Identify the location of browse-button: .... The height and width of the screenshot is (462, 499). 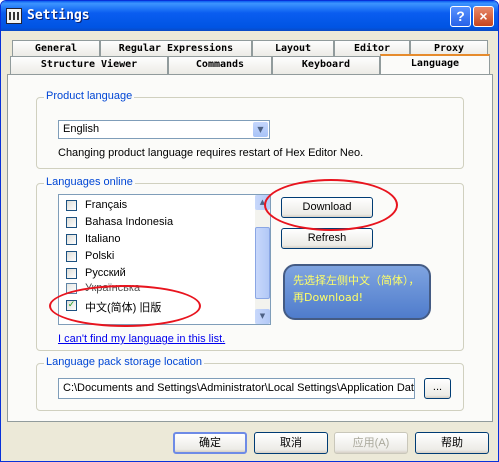
(437, 388).